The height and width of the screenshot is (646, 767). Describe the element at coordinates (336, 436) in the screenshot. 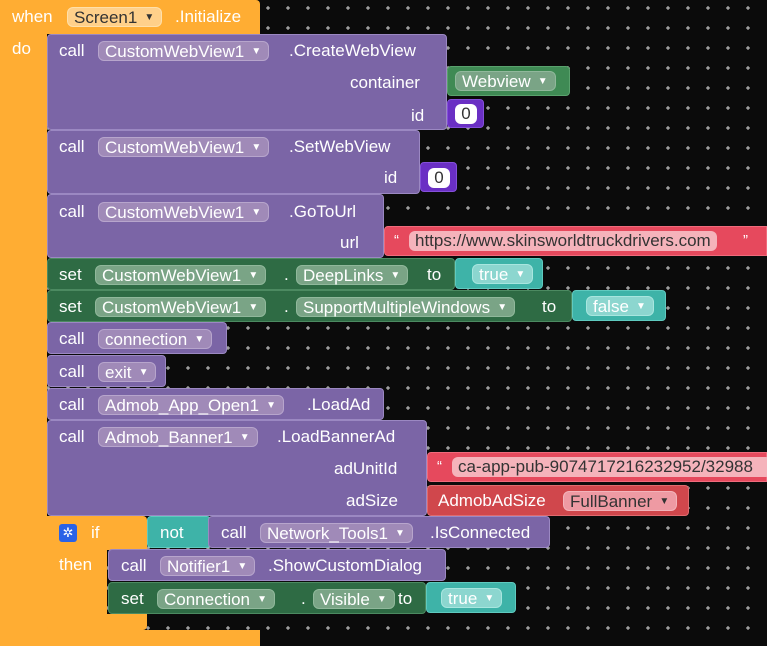

I see `method-label: .LoadBannerAd` at that location.